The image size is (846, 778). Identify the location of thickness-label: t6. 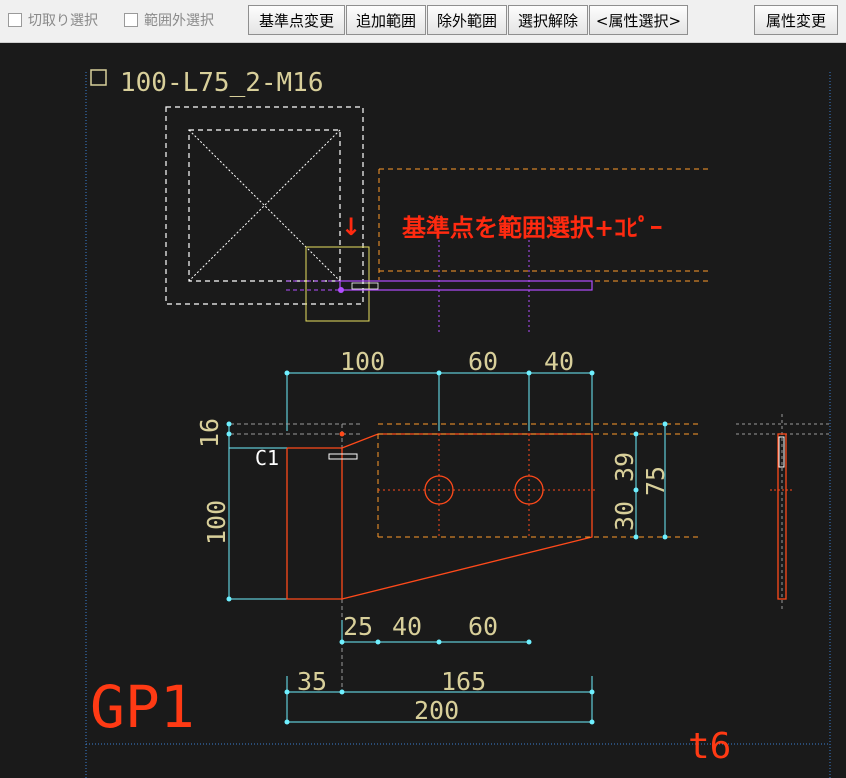
(709, 746).